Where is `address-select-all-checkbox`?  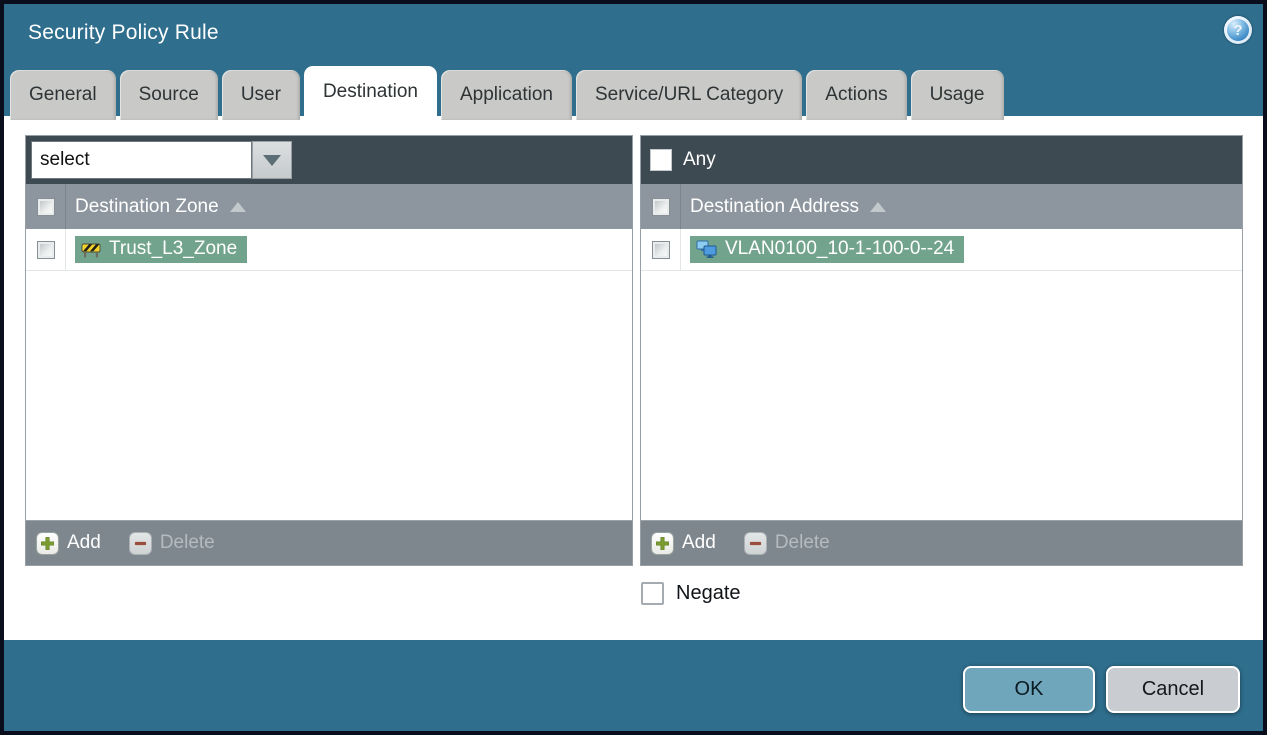
address-select-all-checkbox is located at coordinates (660, 206).